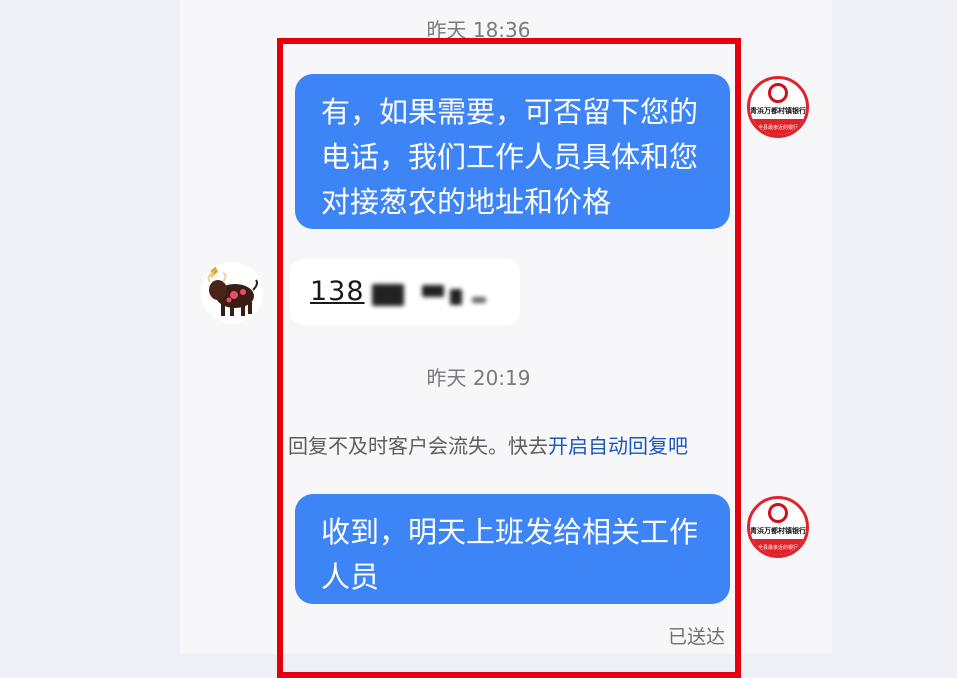  I want to click on bull-icon, so click(232, 290).